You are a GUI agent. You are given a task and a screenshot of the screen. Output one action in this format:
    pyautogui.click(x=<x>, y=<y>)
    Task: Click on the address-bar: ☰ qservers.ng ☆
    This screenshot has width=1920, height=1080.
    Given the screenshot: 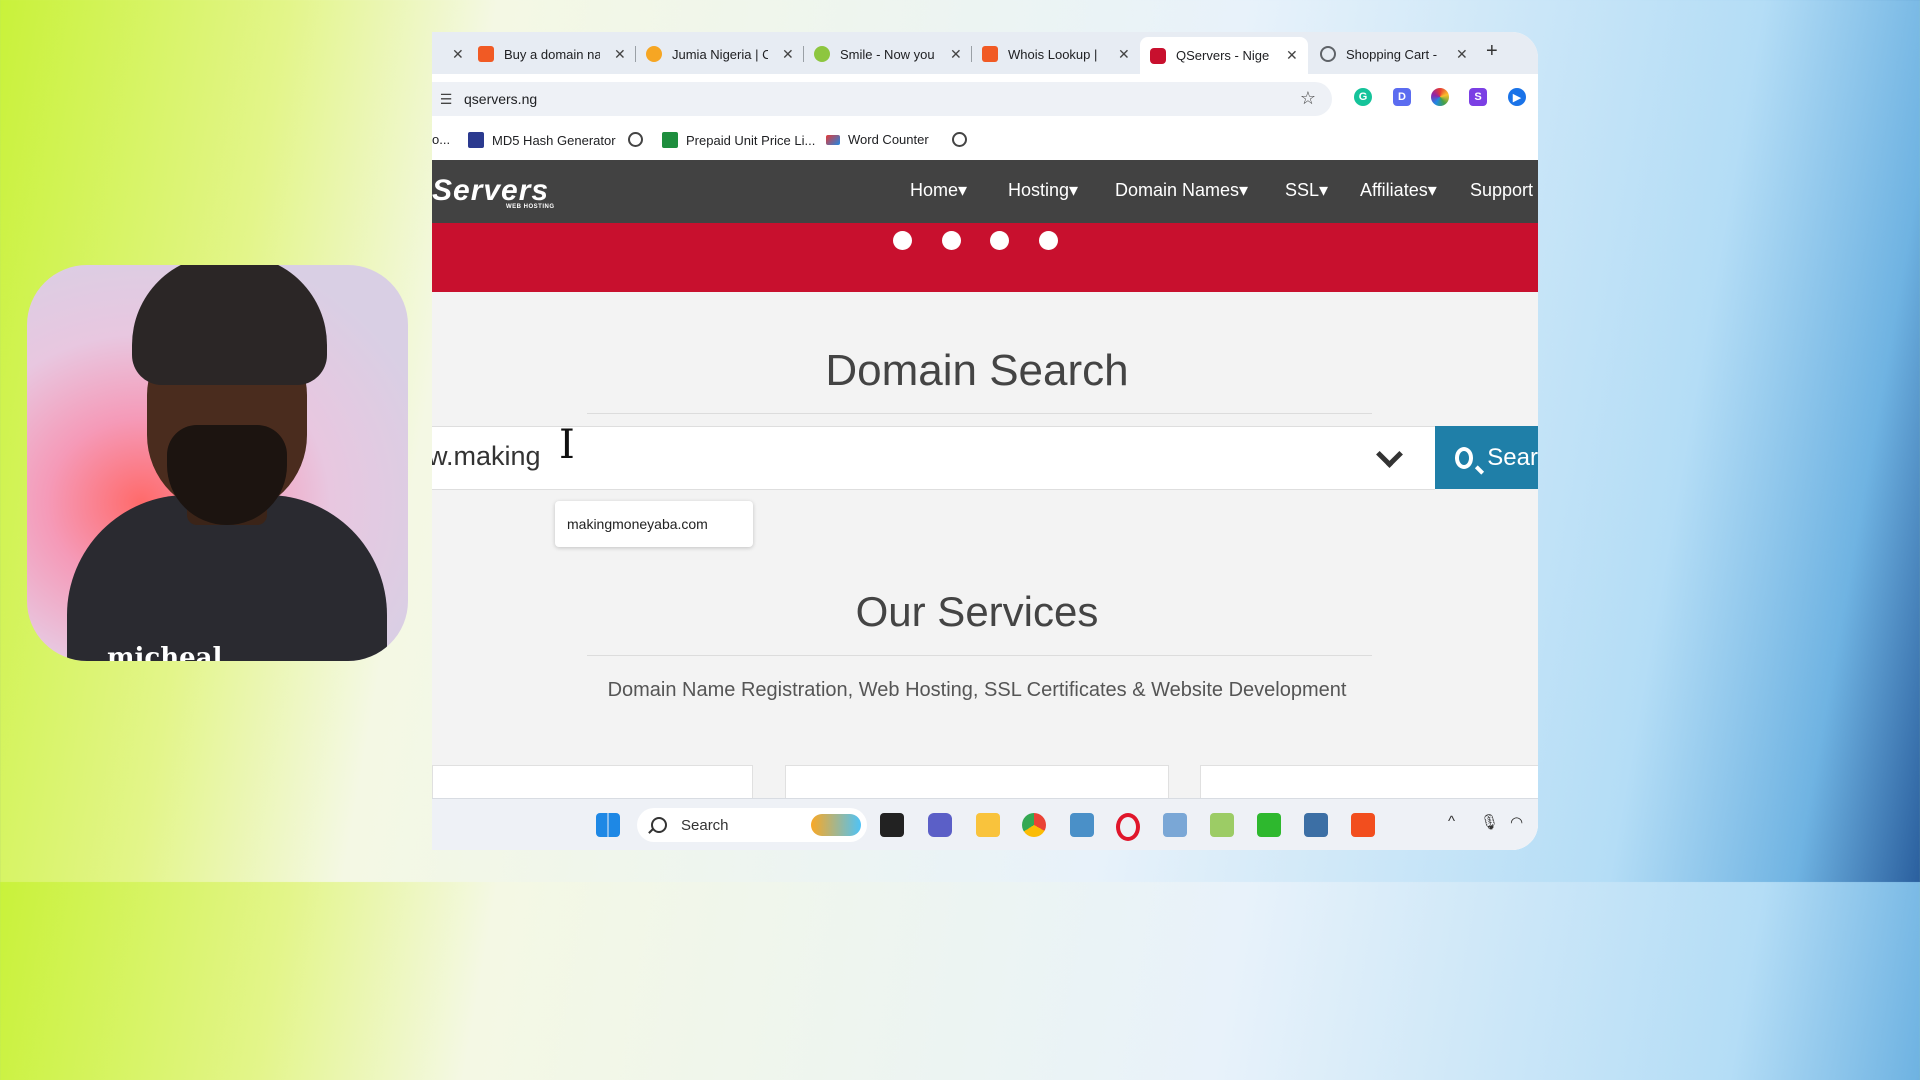 What is the action you would take?
    pyautogui.click(x=882, y=99)
    